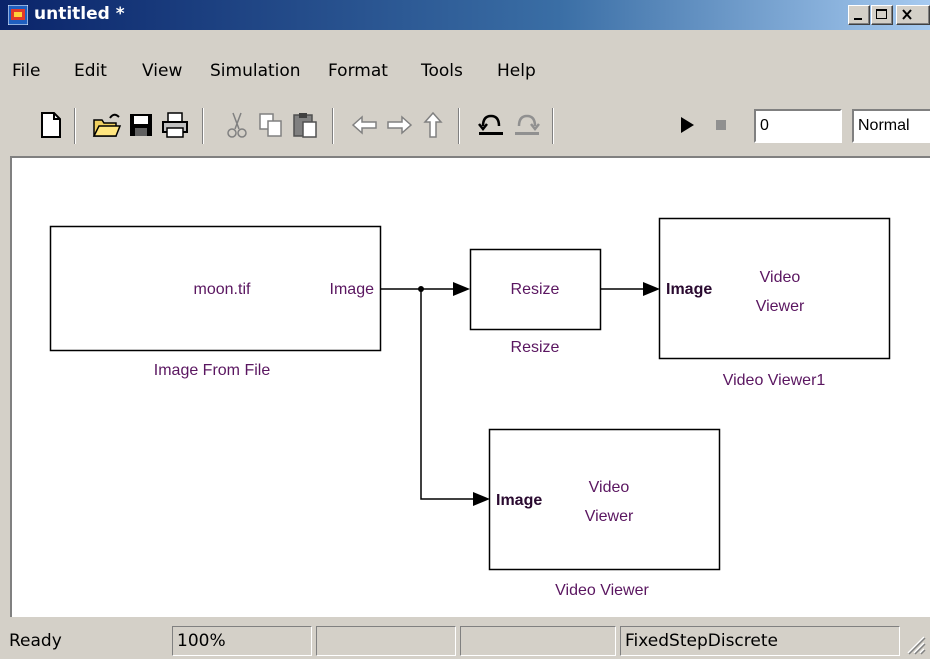 This screenshot has width=930, height=659. I want to click on copy-button, so click(271, 125).